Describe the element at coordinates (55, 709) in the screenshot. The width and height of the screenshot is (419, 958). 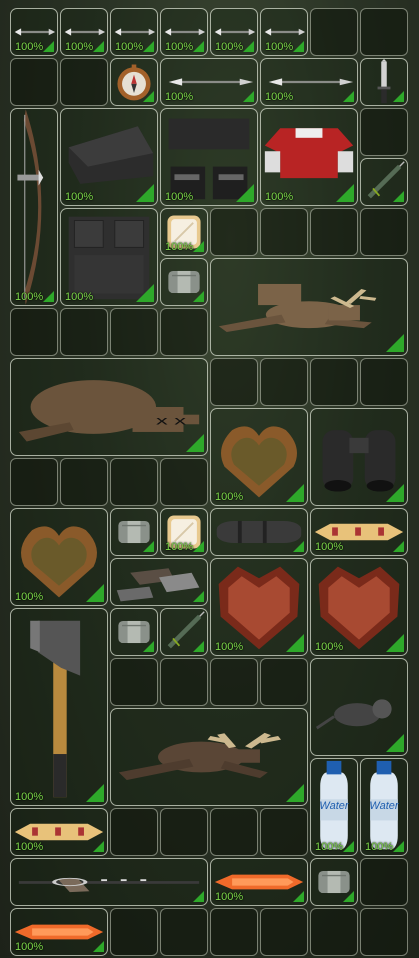
I see `axe-icon` at that location.